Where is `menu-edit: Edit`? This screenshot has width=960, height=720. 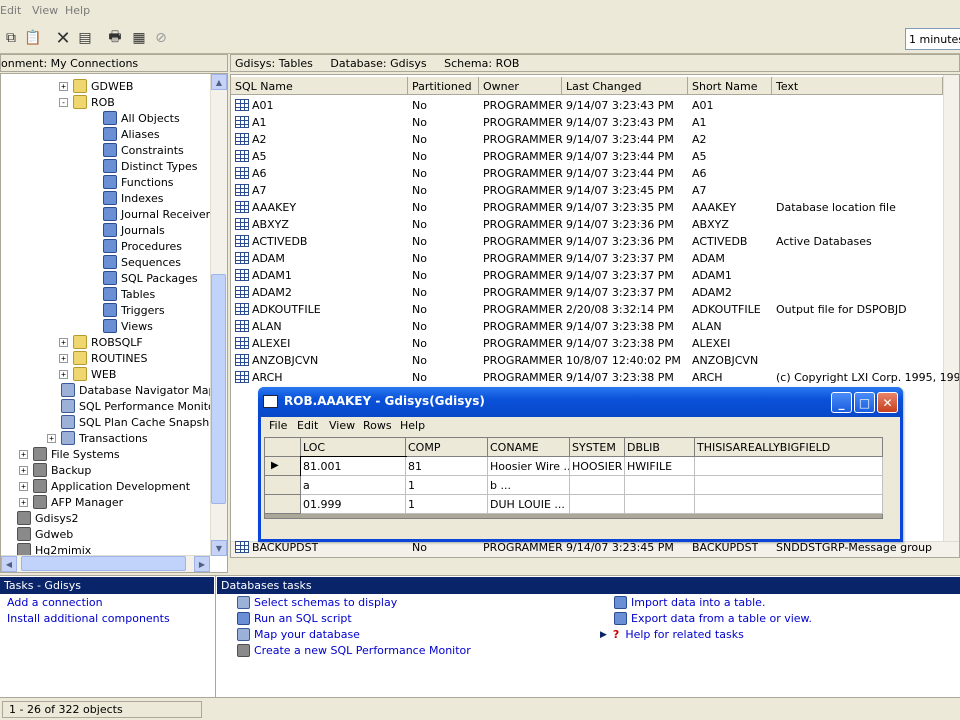
menu-edit: Edit is located at coordinates (10, 10).